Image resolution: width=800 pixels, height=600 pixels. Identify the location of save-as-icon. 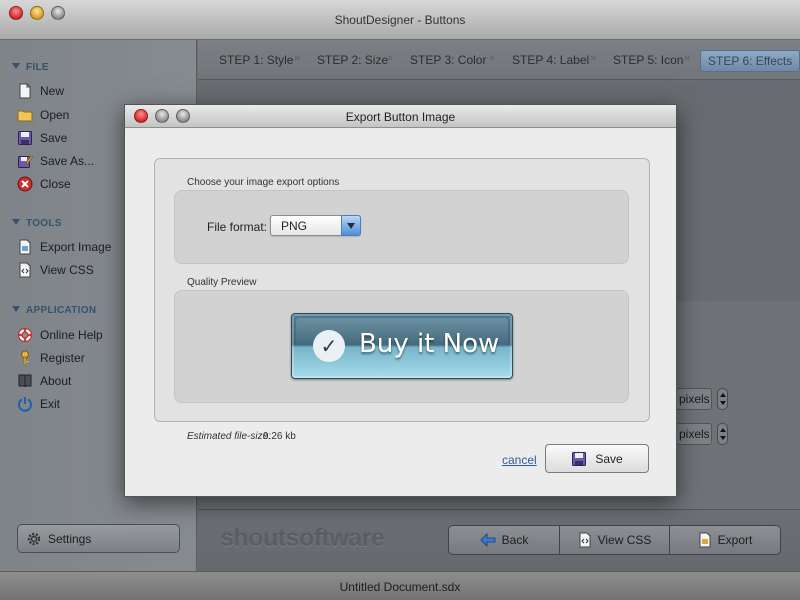
(25, 161).